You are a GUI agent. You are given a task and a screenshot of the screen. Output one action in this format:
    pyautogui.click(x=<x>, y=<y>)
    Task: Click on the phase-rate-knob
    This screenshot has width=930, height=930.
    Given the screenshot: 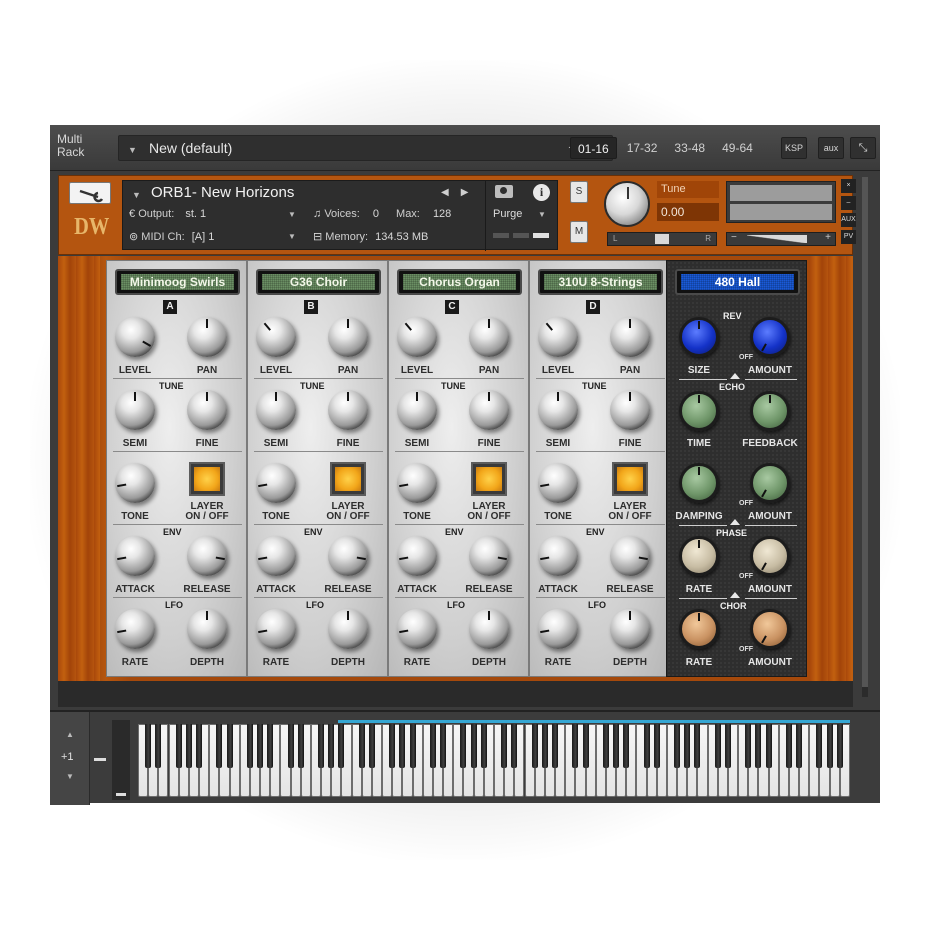 What is the action you would take?
    pyautogui.click(x=699, y=556)
    